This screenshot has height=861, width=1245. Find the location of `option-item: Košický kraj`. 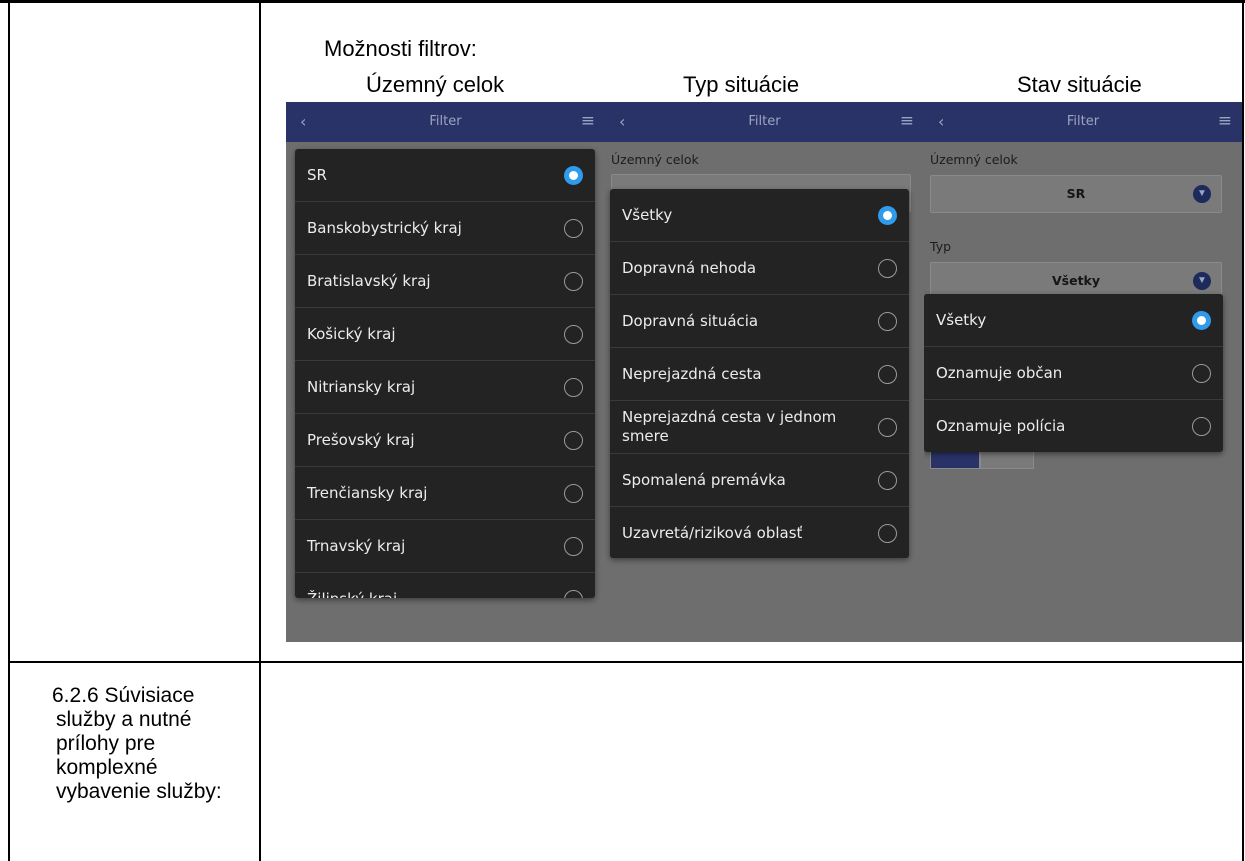

option-item: Košický kraj is located at coordinates (445, 334).